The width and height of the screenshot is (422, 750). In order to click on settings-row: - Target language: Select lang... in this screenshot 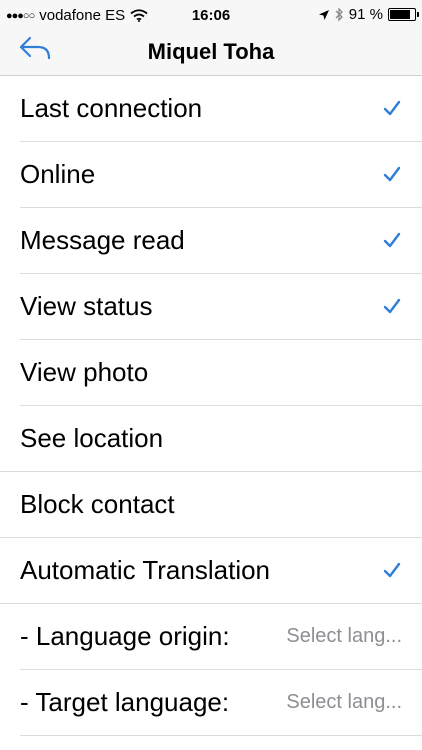, I will do `click(221, 703)`.